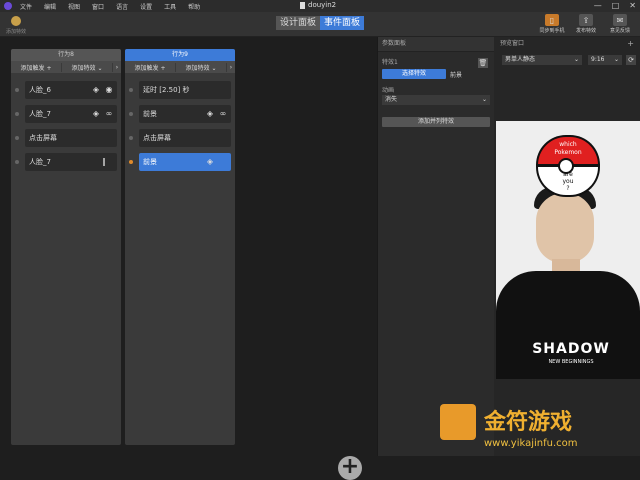  What do you see at coordinates (586, 24) in the screenshot?
I see `publish-effect-button: ⇪ 发布特效` at bounding box center [586, 24].